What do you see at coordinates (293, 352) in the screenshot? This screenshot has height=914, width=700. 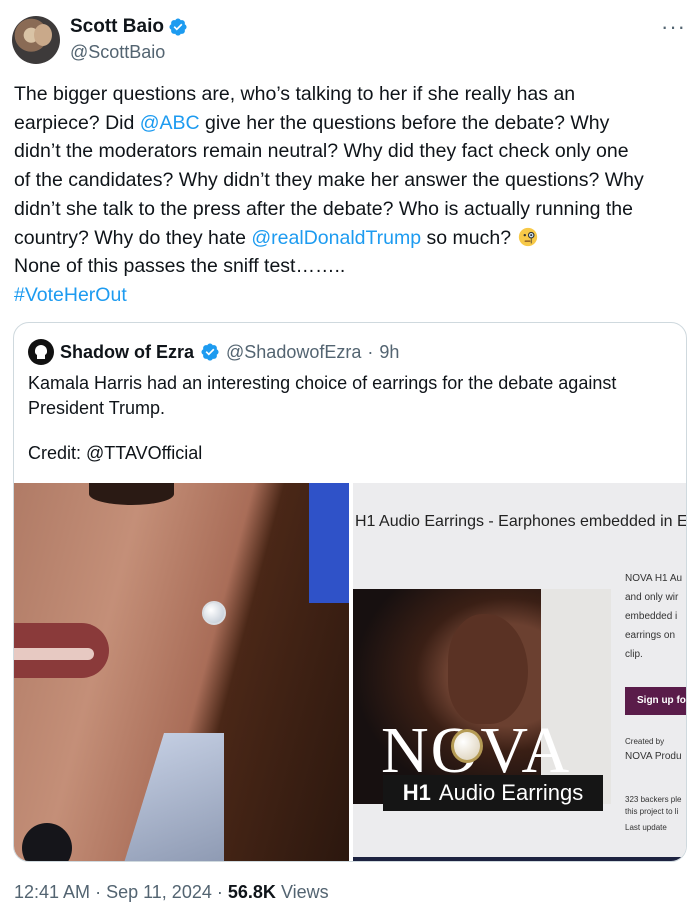 I see `quote-author-handle: @ShadowofEzra` at bounding box center [293, 352].